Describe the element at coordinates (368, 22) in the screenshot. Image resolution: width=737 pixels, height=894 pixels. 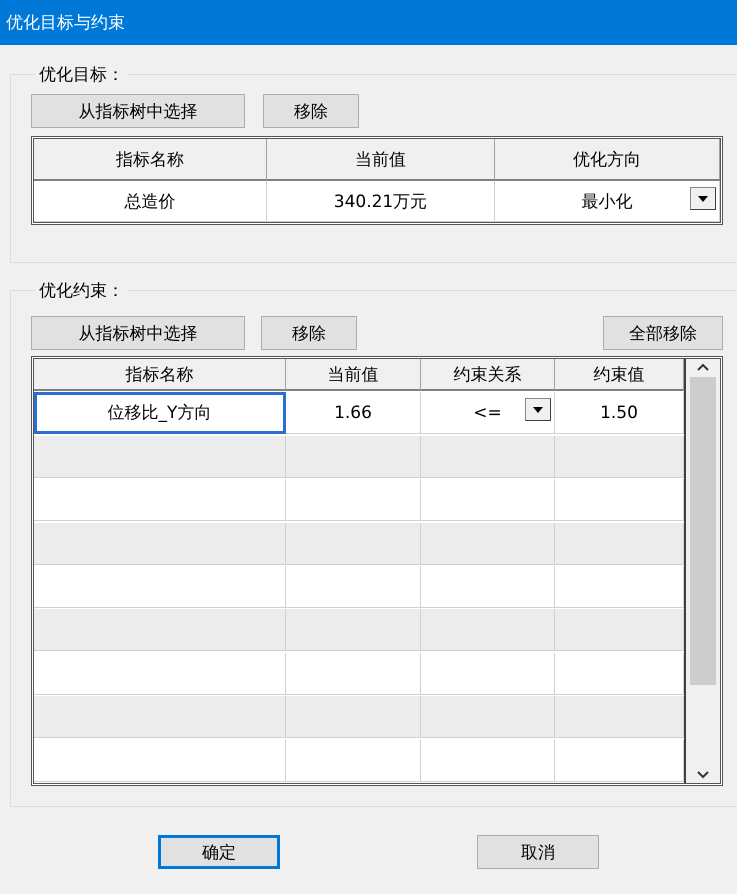
I see `window-title: 优化目标与约束` at that location.